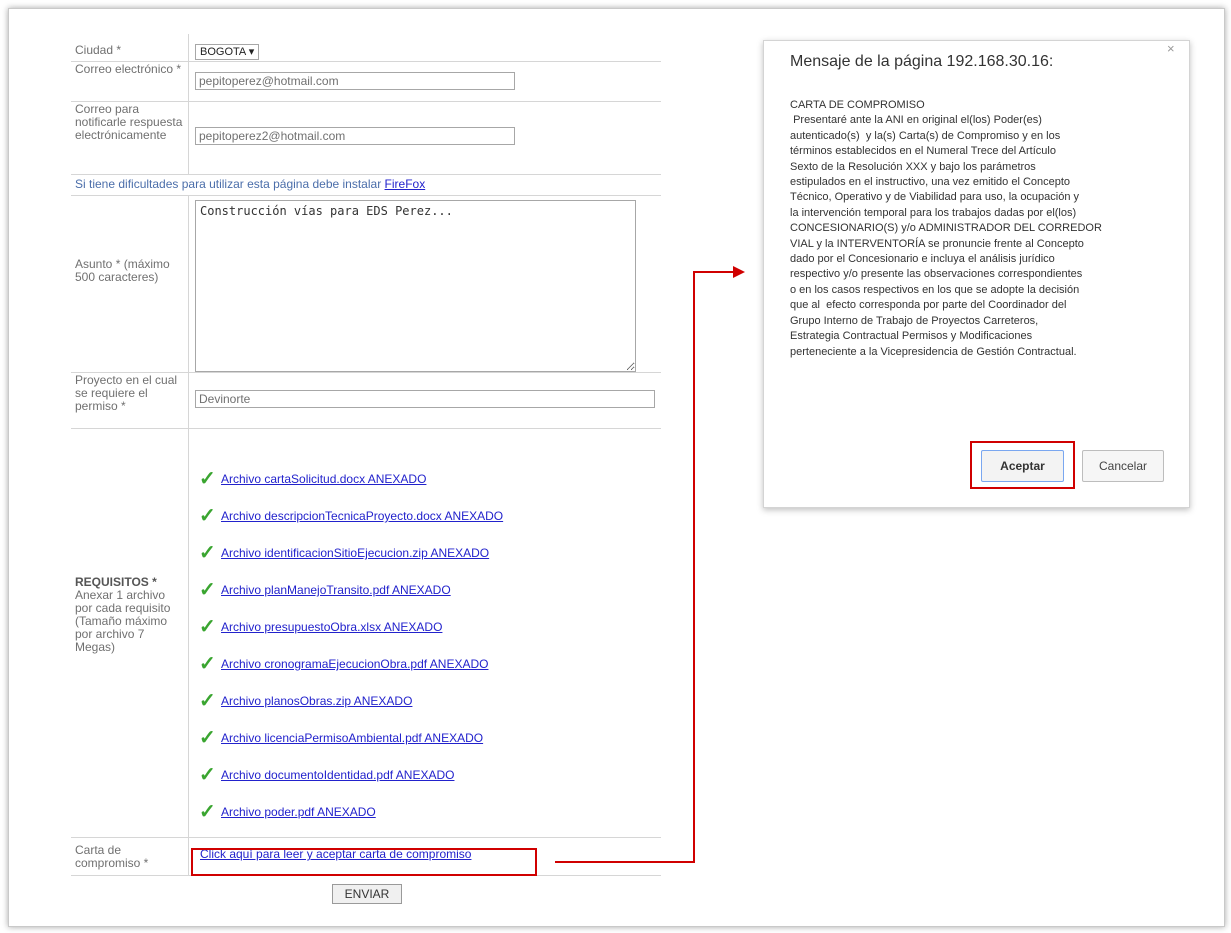 Image resolution: width=1231 pixels, height=933 pixels. Describe the element at coordinates (645, 567) in the screenshot. I see `connector-line` at that location.